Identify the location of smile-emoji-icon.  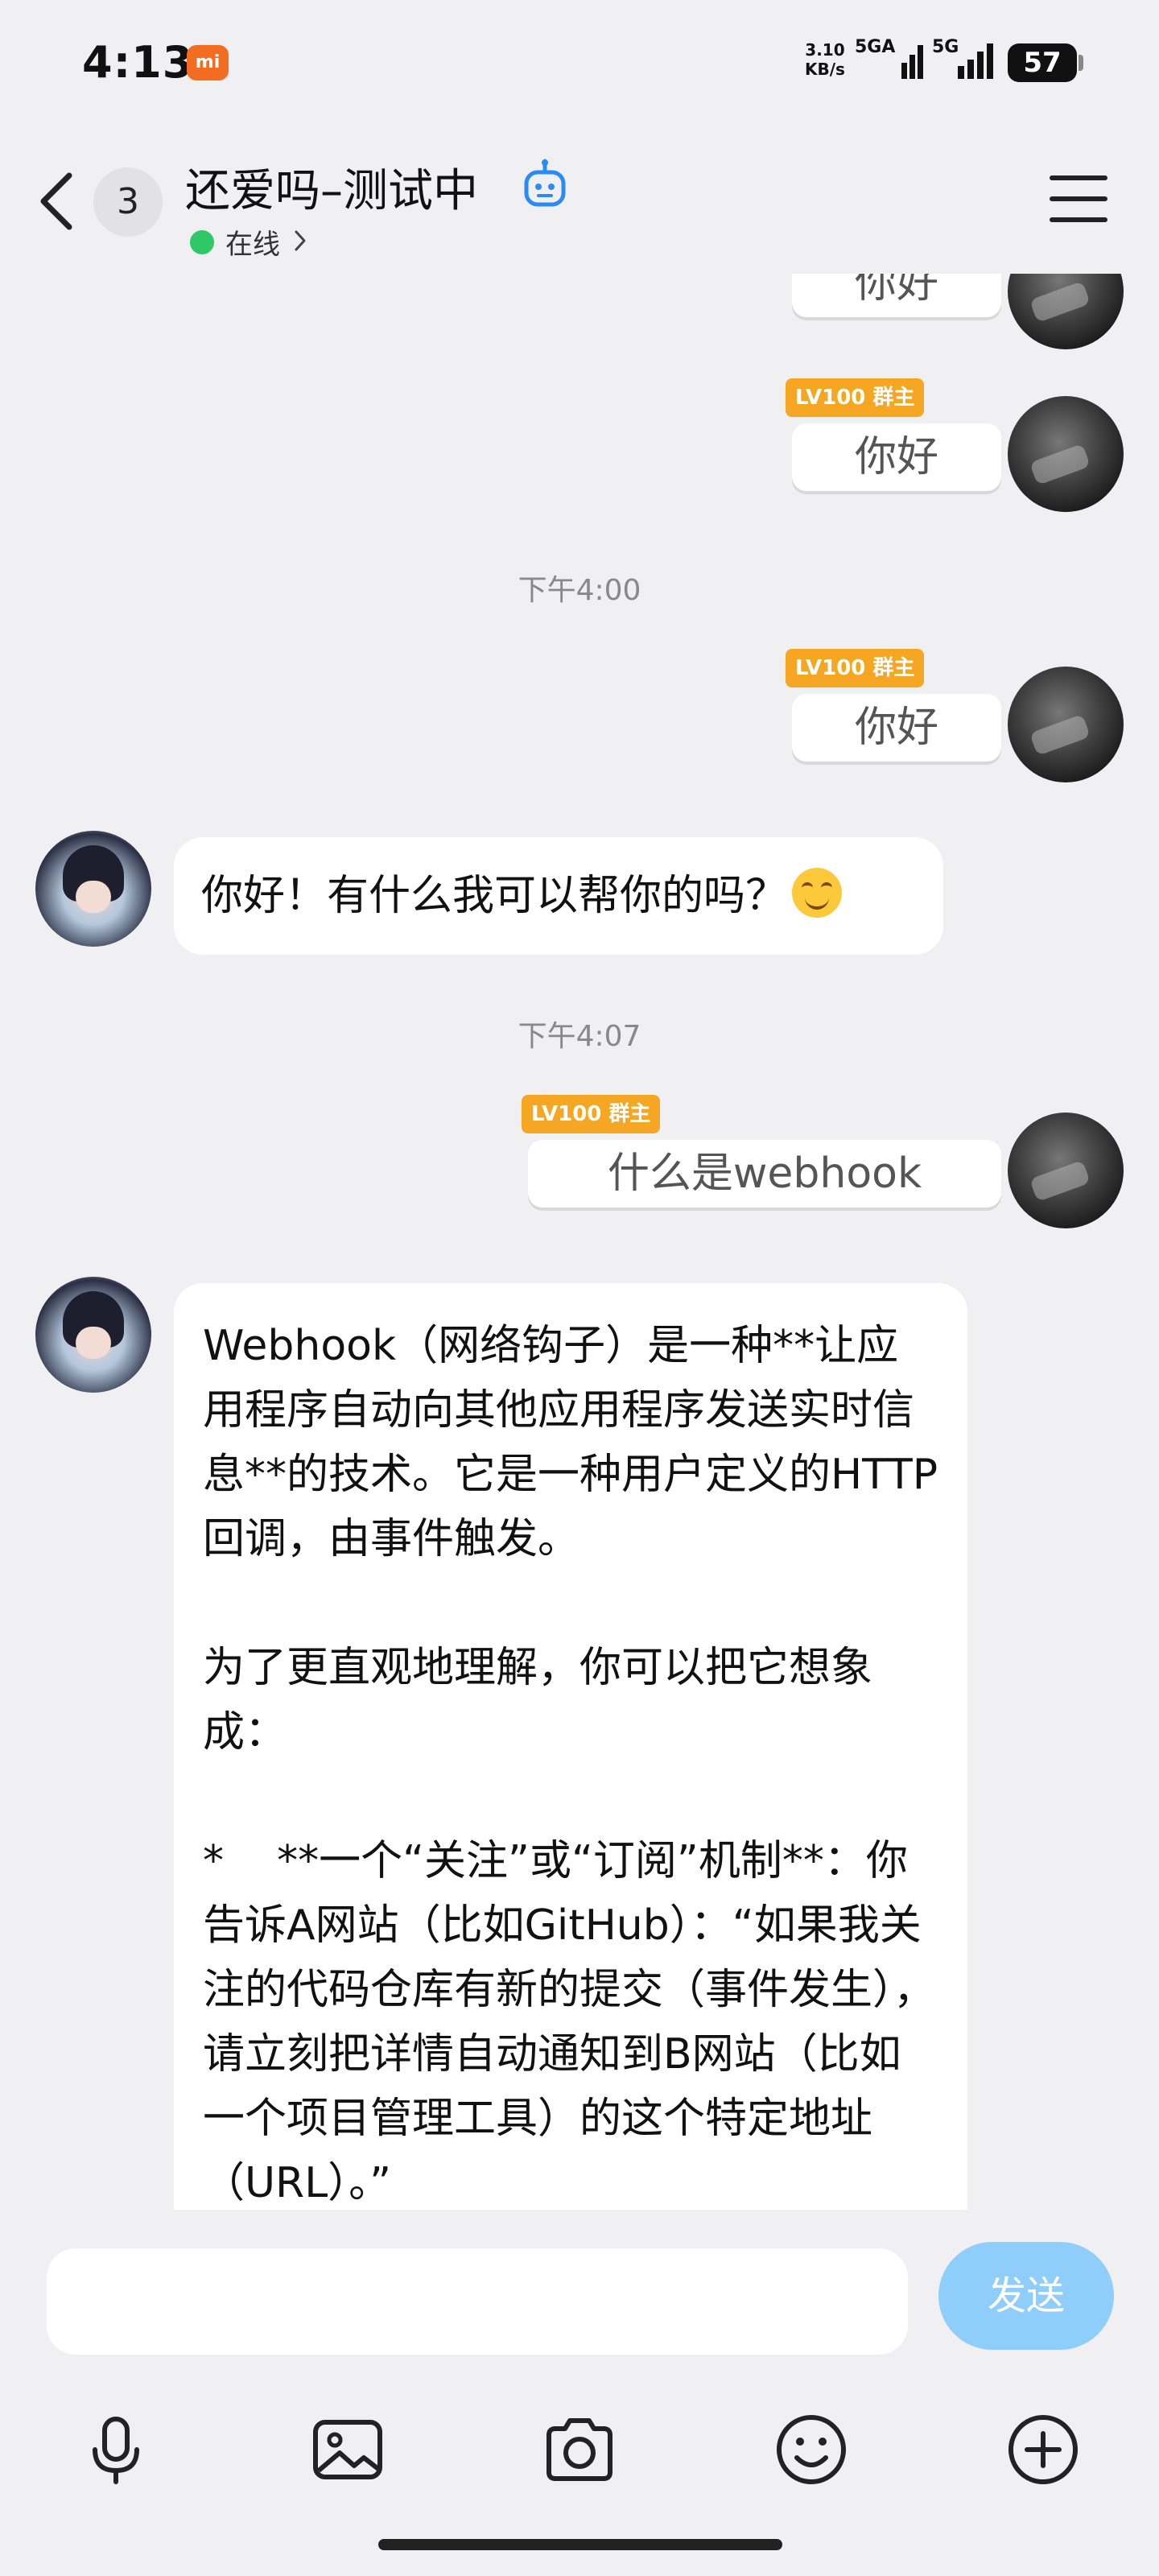
(817, 893).